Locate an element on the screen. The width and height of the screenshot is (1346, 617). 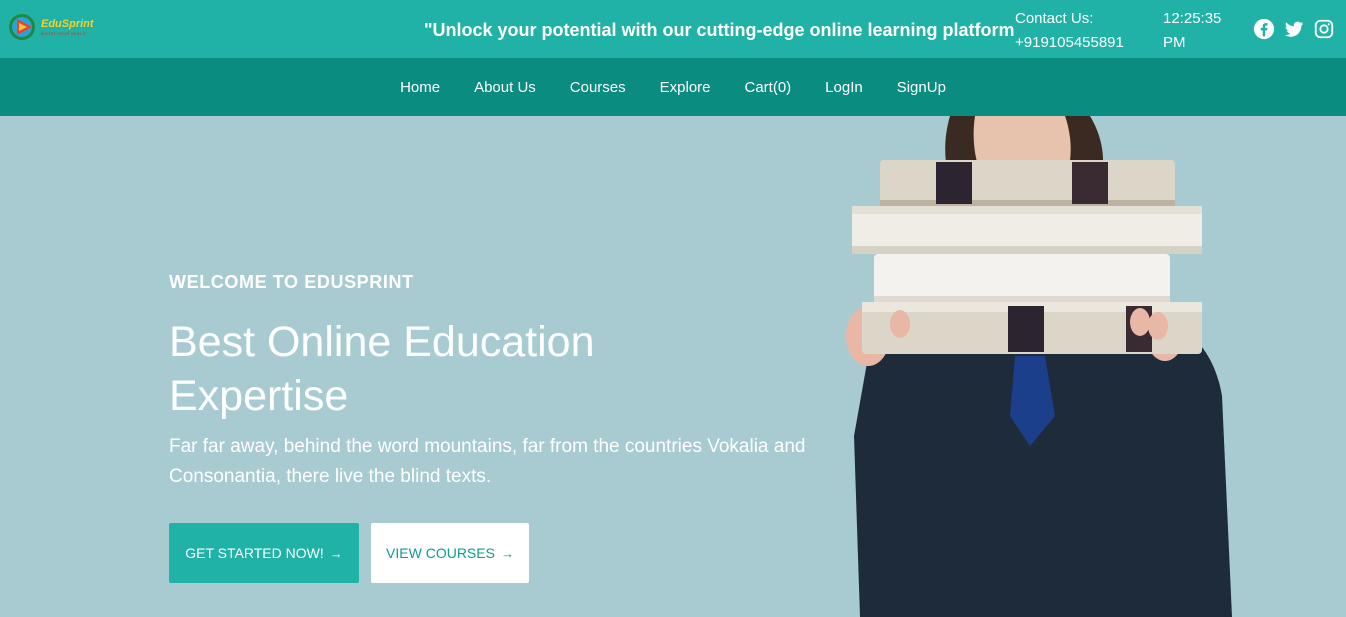
contact-phone: +919105455891 is located at coordinates (1085, 43).